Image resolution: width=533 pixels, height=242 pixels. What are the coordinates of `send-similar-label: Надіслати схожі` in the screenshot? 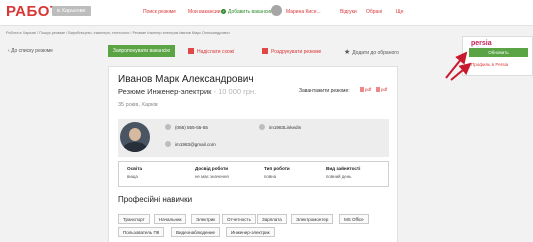 It's located at (216, 52).